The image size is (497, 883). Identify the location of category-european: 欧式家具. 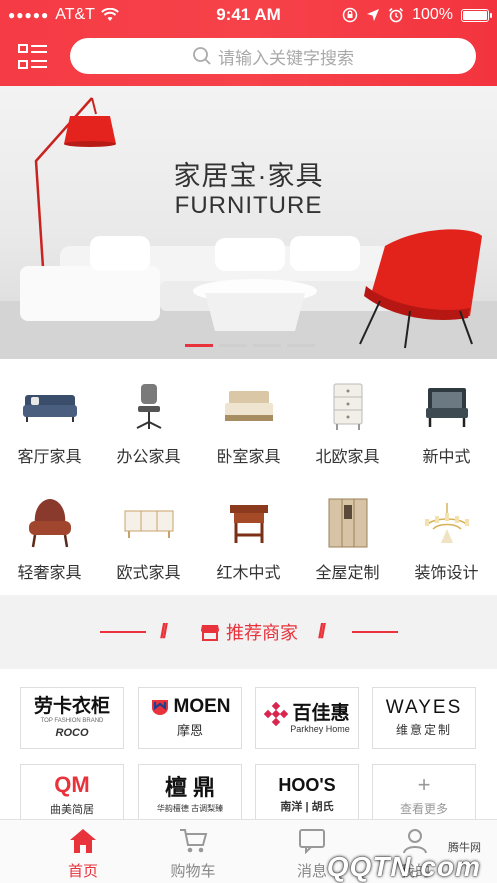
(148, 540).